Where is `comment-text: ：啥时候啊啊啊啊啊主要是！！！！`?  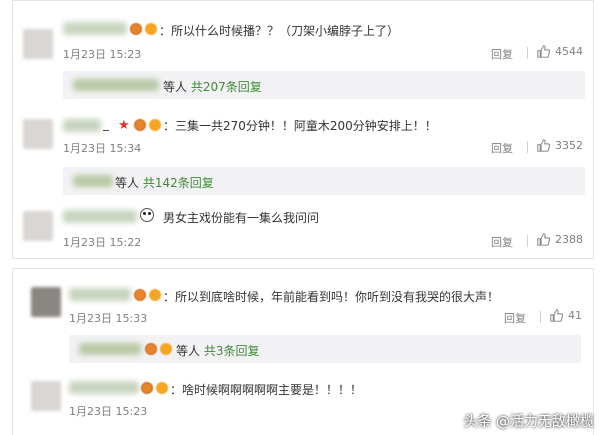
comment-text: ：啥时候啊啊啊啊啊主要是！！！！ is located at coordinates (266, 390).